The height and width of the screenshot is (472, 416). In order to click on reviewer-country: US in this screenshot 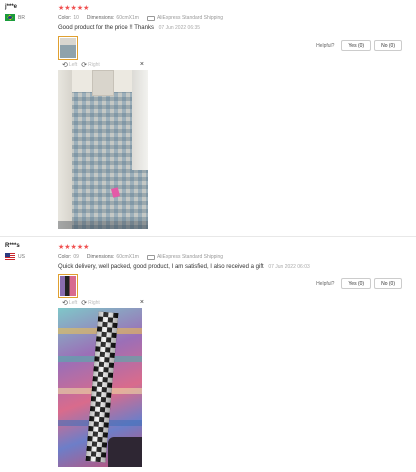, I will do `click(15, 256)`.